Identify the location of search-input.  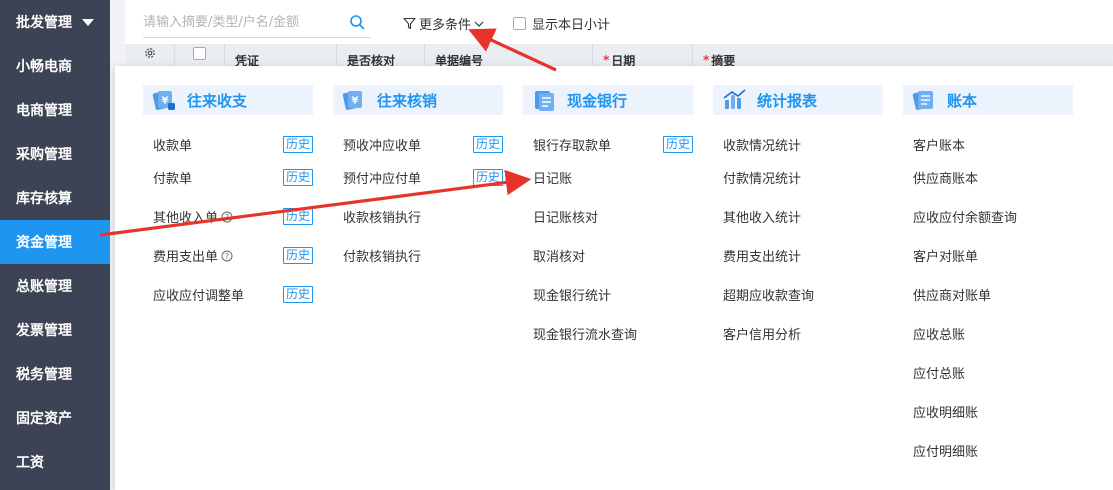
(238, 22).